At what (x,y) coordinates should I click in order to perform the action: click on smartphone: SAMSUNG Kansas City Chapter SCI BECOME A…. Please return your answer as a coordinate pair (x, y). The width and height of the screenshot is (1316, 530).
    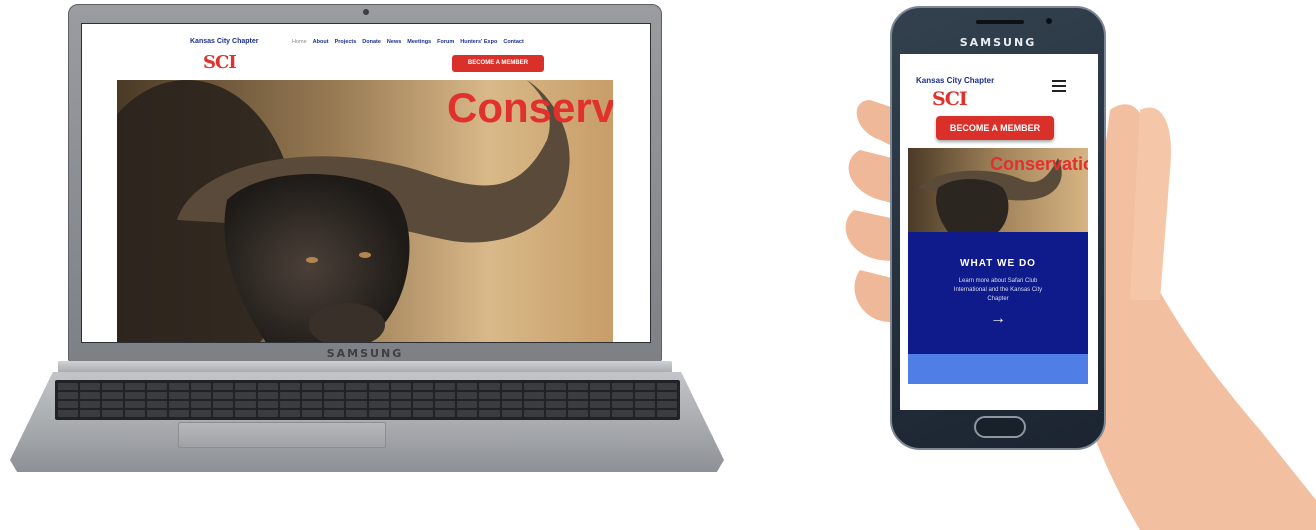
    Looking at the image, I should click on (998, 228).